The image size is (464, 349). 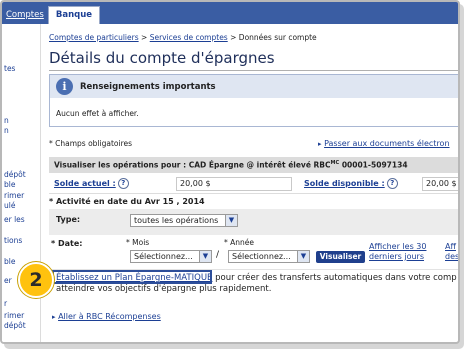 What do you see at coordinates (64, 86) in the screenshot?
I see `info-icon: i` at bounding box center [64, 86].